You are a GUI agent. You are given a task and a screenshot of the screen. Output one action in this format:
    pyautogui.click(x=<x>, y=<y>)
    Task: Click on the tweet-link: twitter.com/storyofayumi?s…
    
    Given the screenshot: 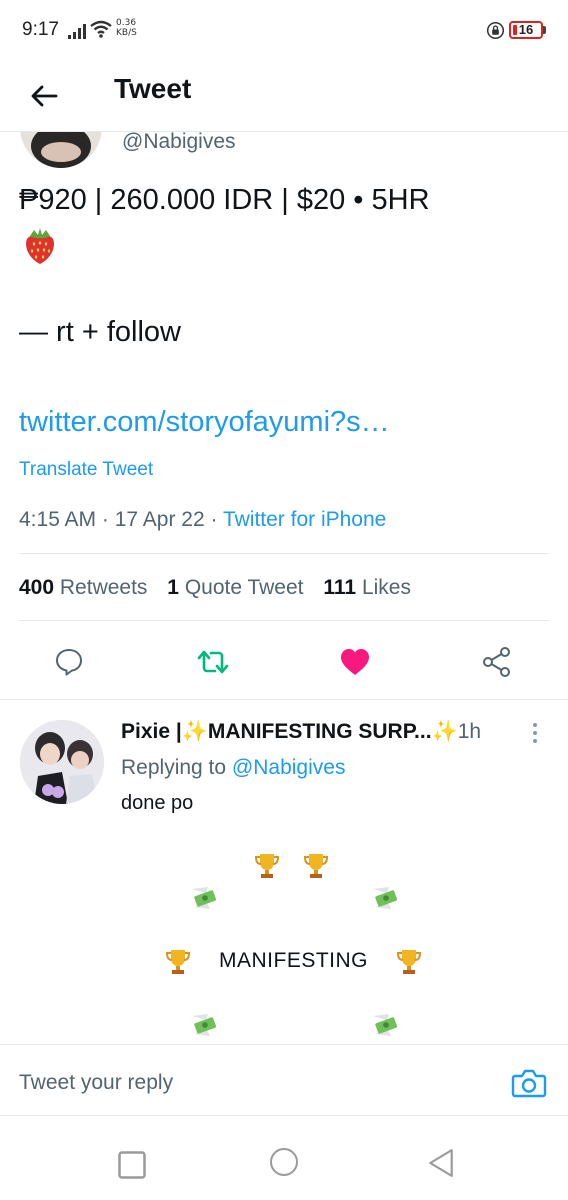 What is the action you would take?
    pyautogui.click(x=204, y=422)
    